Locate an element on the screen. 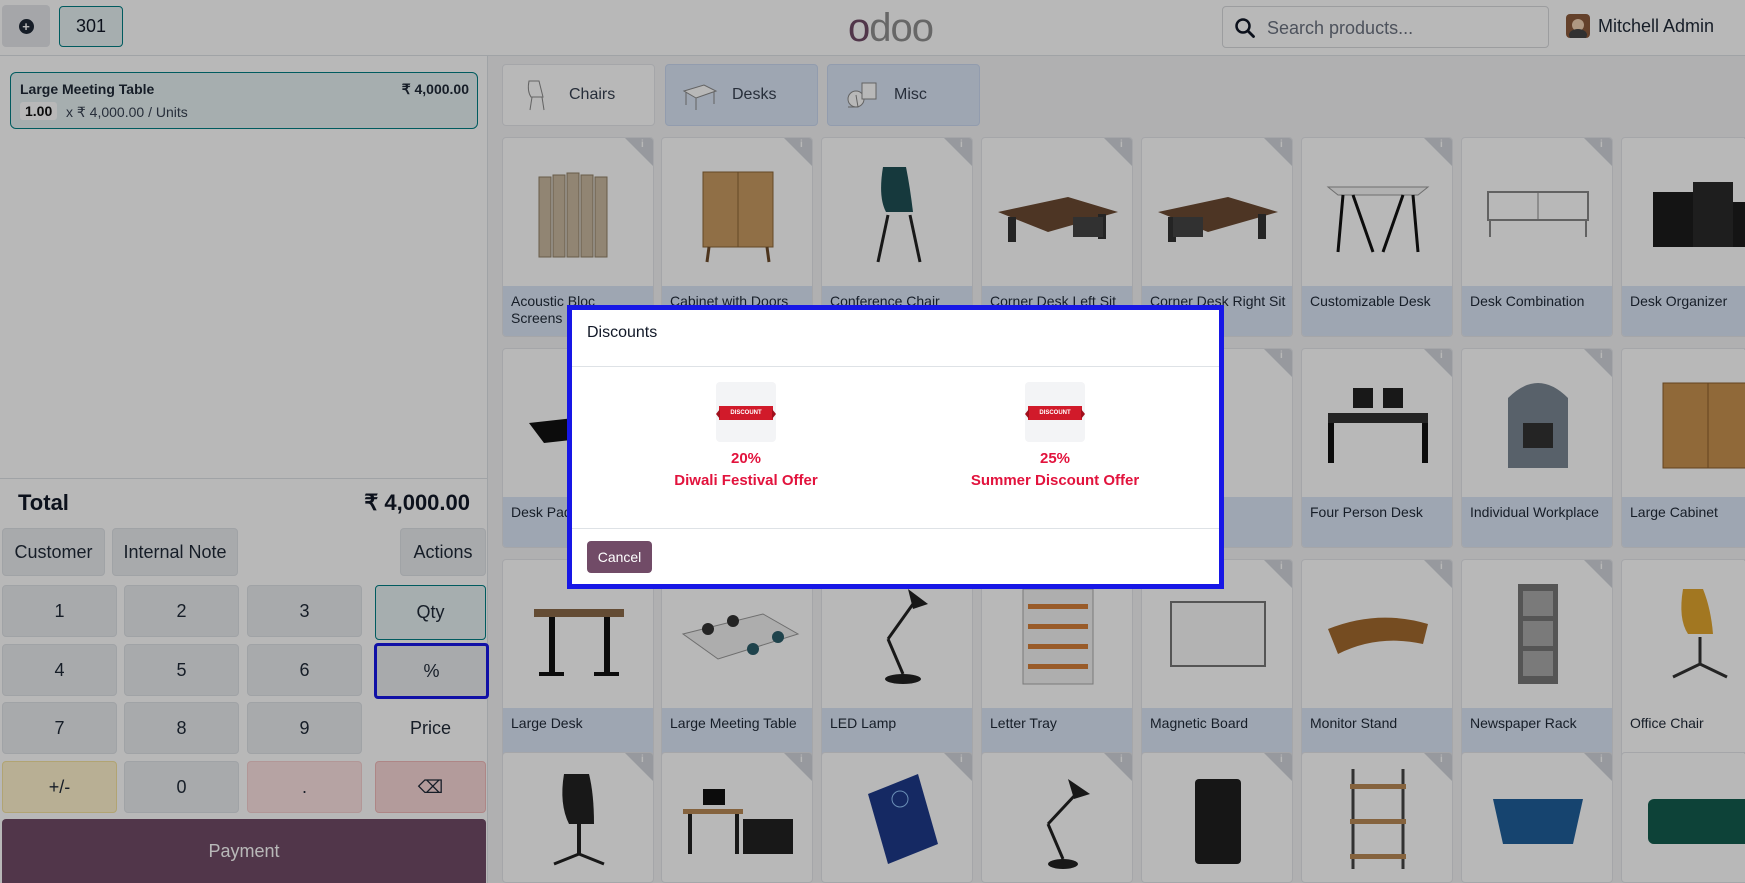 This screenshot has width=1745, height=883. dialog-title: Discounts is located at coordinates (622, 332).